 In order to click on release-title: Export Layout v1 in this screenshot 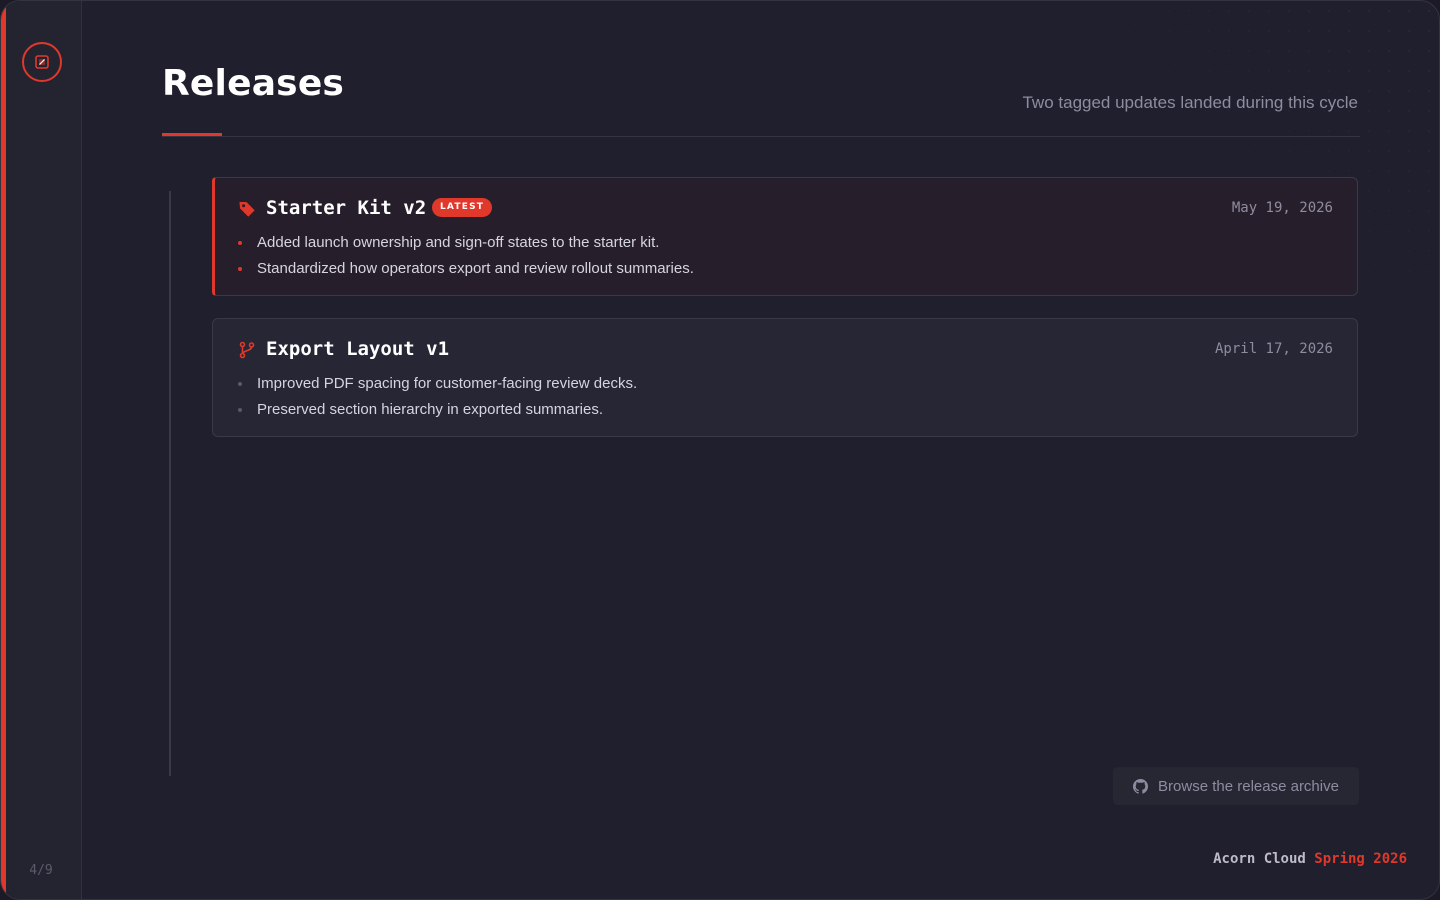, I will do `click(358, 349)`.